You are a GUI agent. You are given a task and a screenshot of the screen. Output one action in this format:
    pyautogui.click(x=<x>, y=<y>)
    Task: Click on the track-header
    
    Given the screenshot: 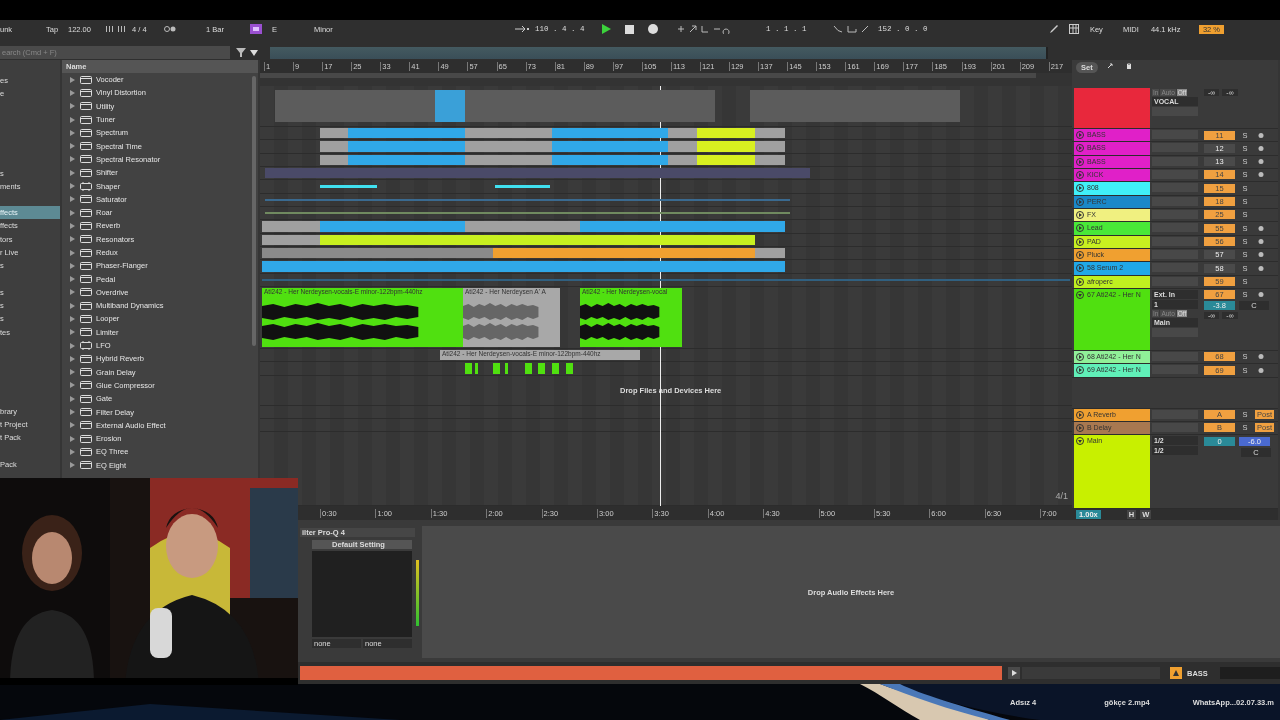 What is the action you would take?
    pyautogui.click(x=1112, y=108)
    